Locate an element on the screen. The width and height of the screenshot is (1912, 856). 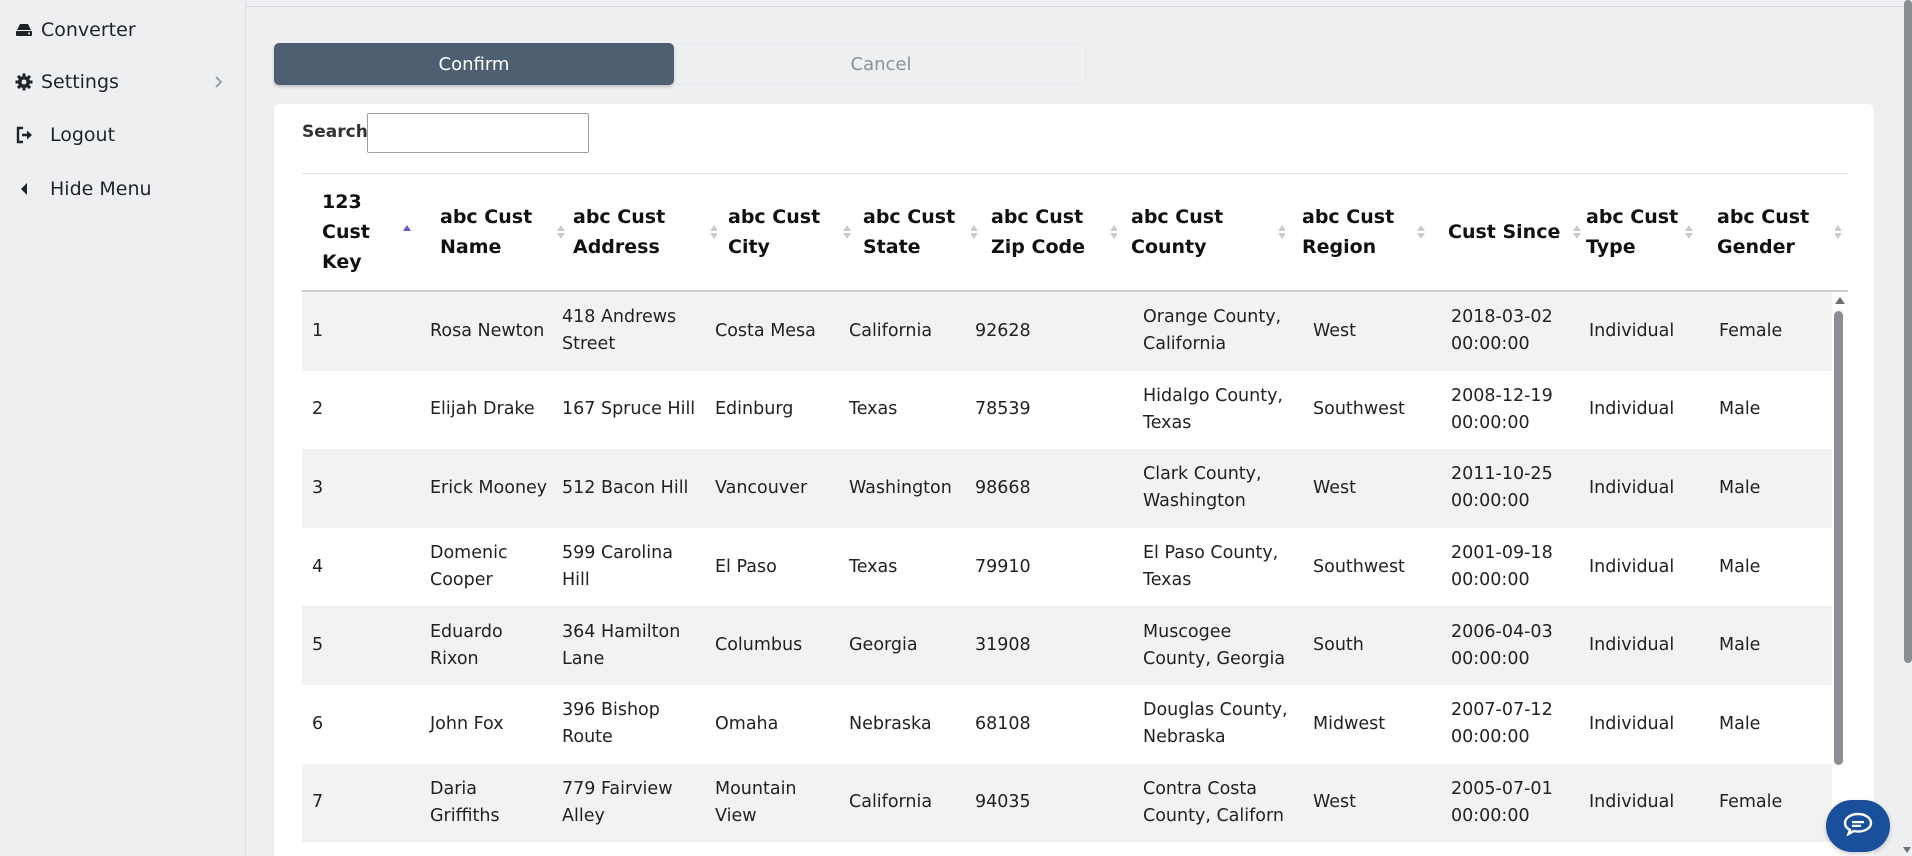
cell-cust-state: Georgia is located at coordinates (883, 645).